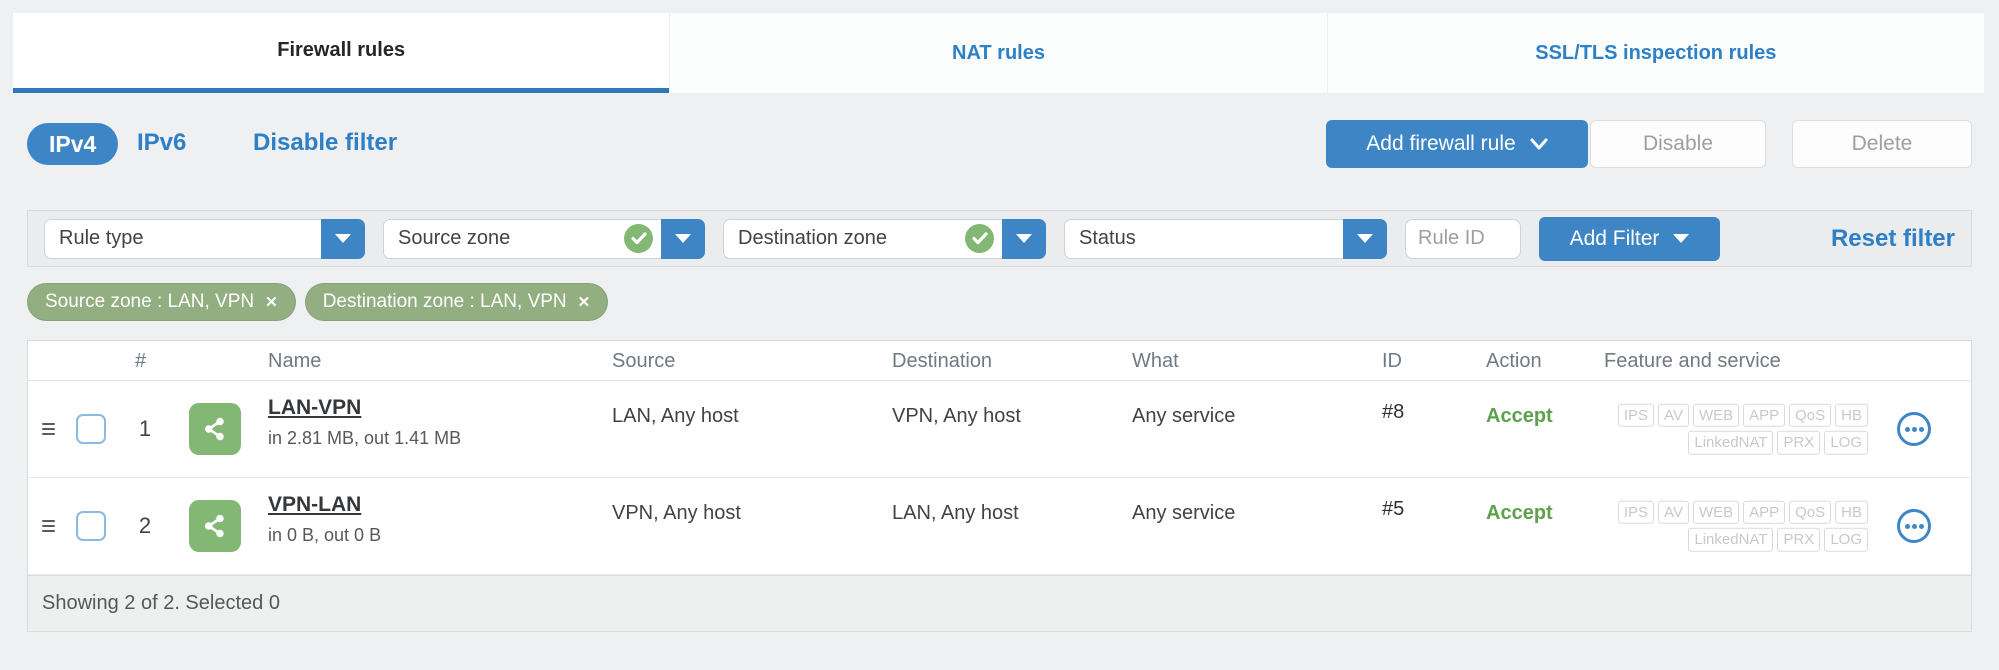  Describe the element at coordinates (365, 438) in the screenshot. I see `rule-traffic-stats: in 2.81 MB, out 1.41 MB` at that location.